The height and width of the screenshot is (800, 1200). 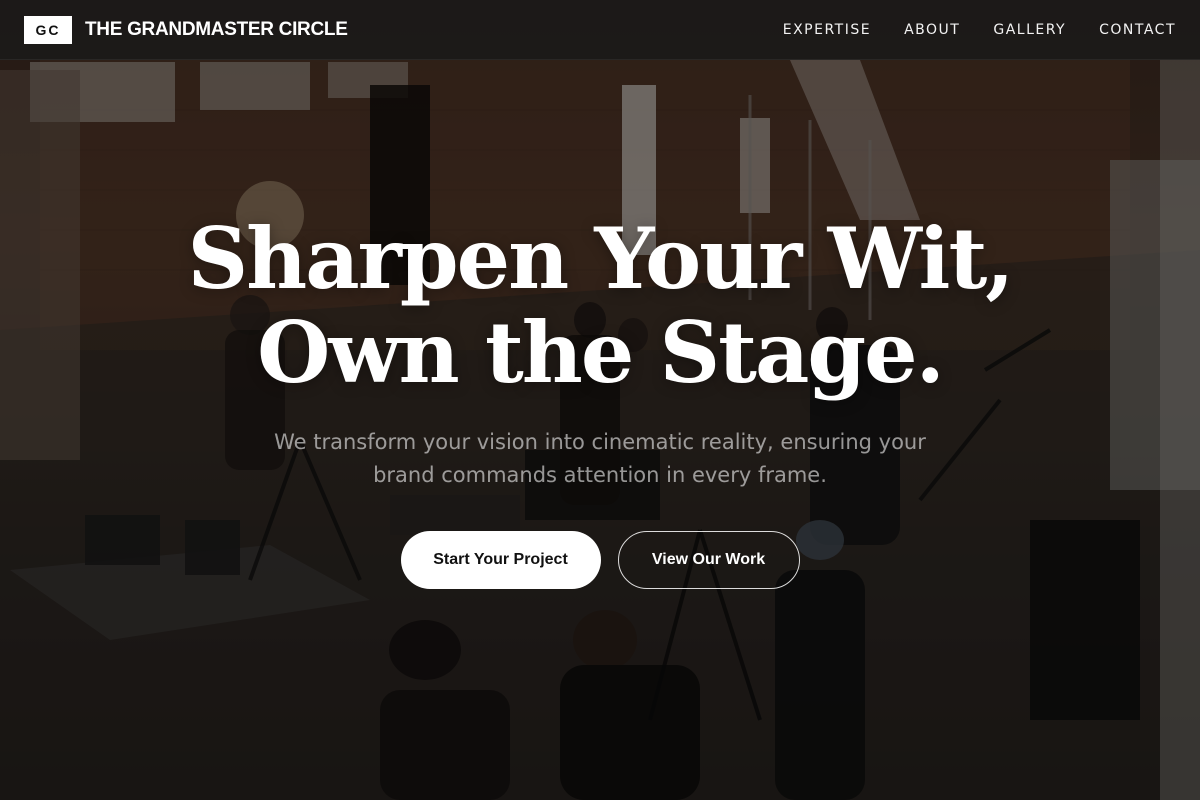 I want to click on start-project-button: Start Your Project, so click(x=500, y=560).